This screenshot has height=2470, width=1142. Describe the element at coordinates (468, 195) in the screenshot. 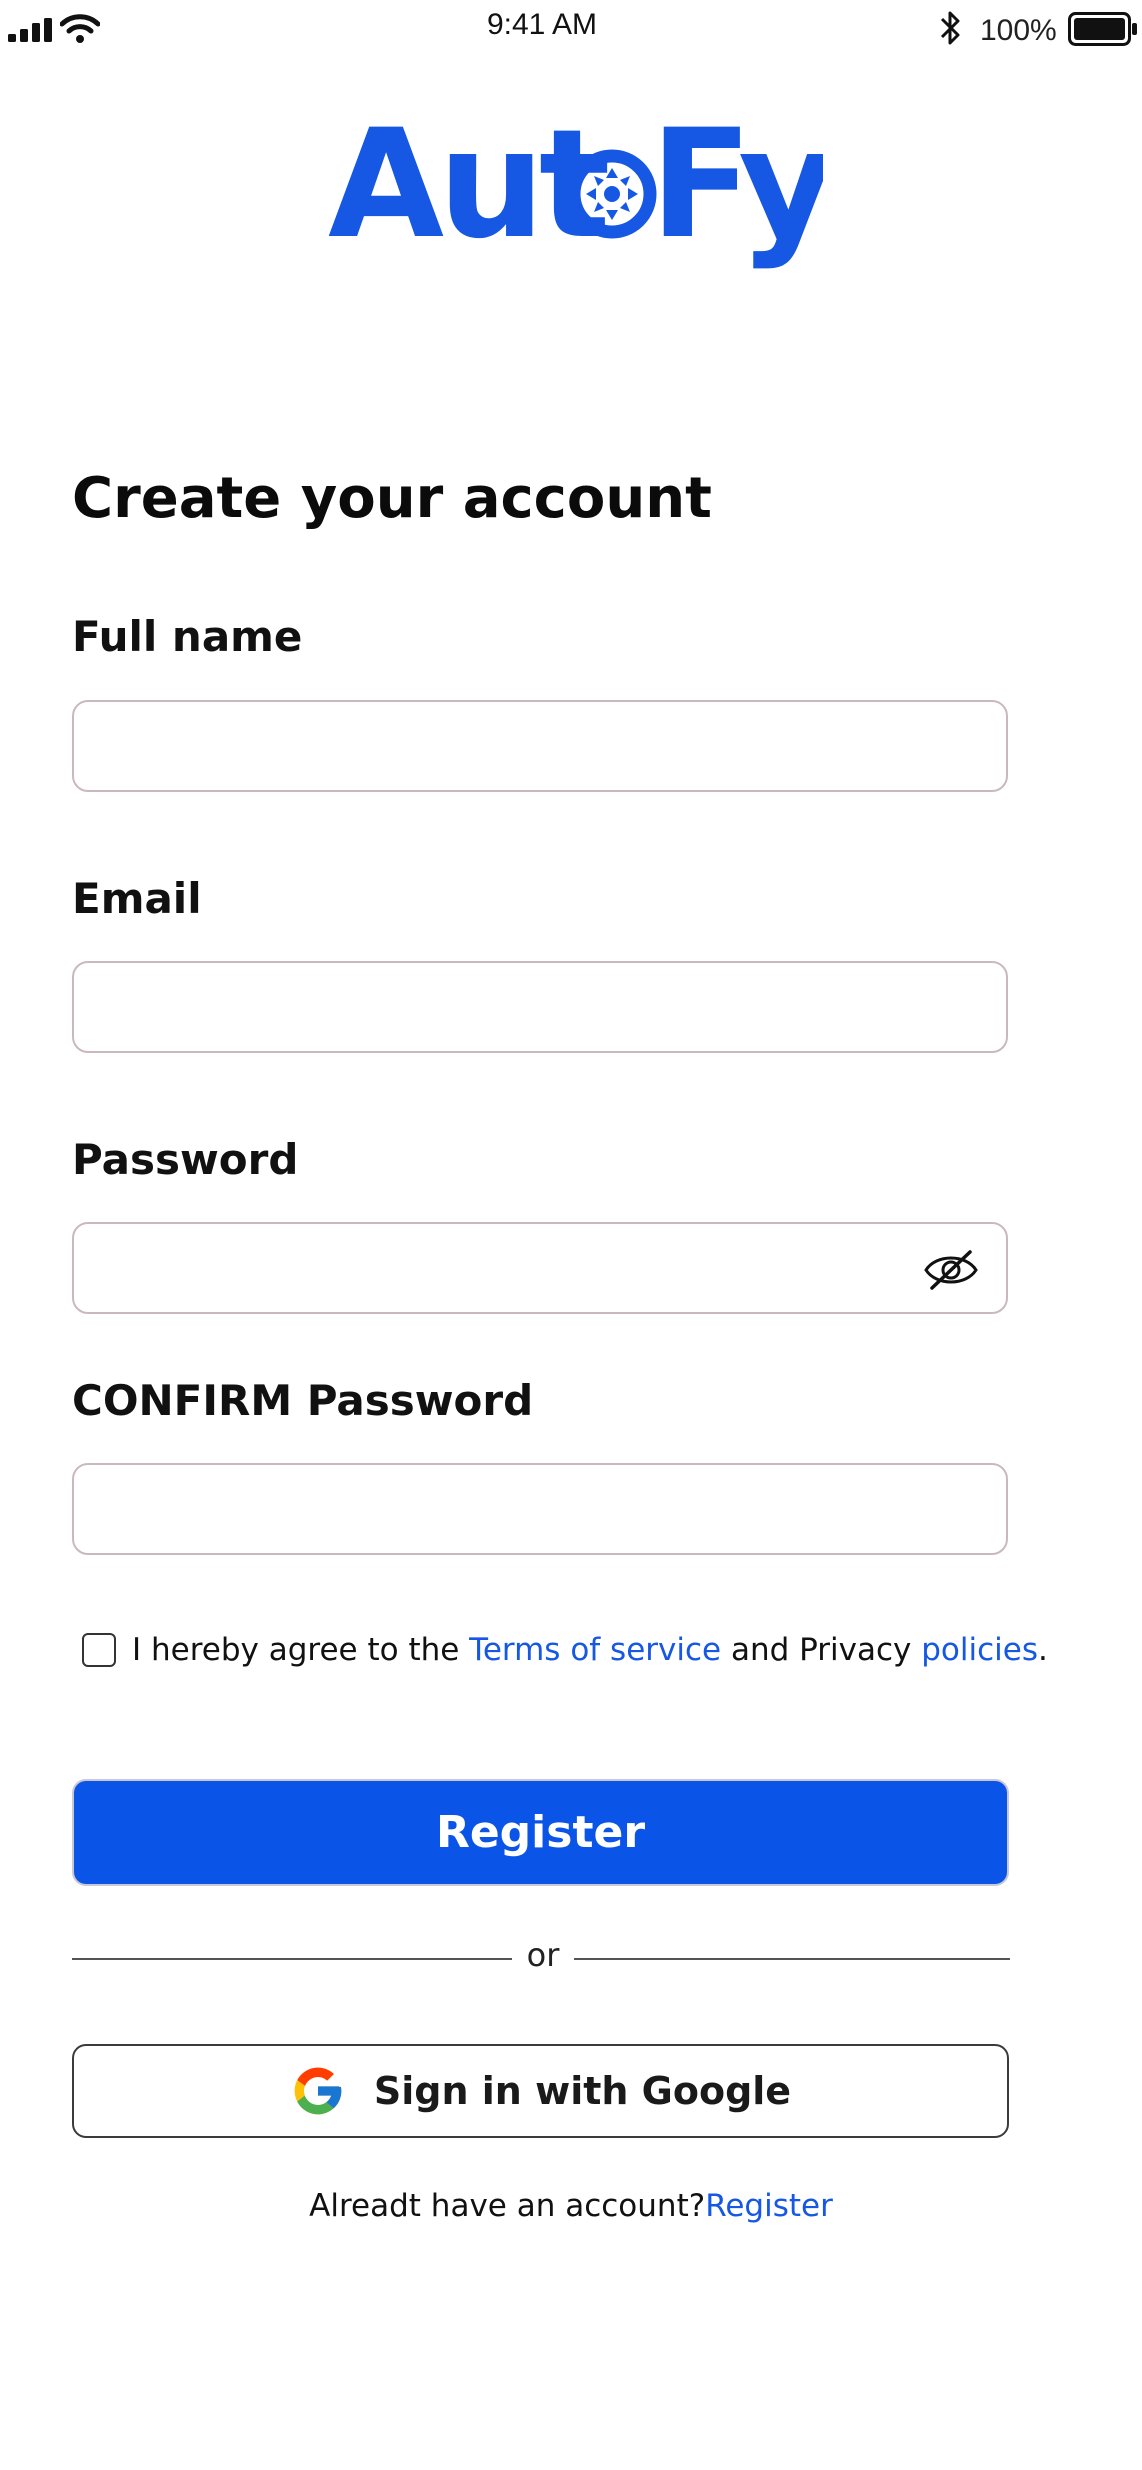

I see `svg-text: Aut` at that location.